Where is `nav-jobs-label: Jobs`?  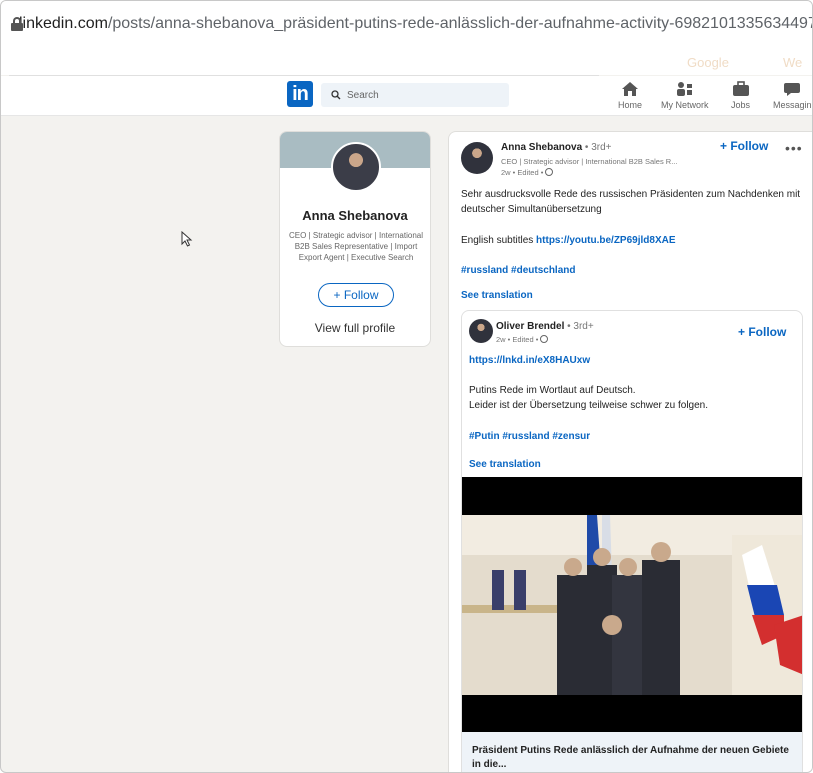
nav-jobs-label: Jobs is located at coordinates (741, 105).